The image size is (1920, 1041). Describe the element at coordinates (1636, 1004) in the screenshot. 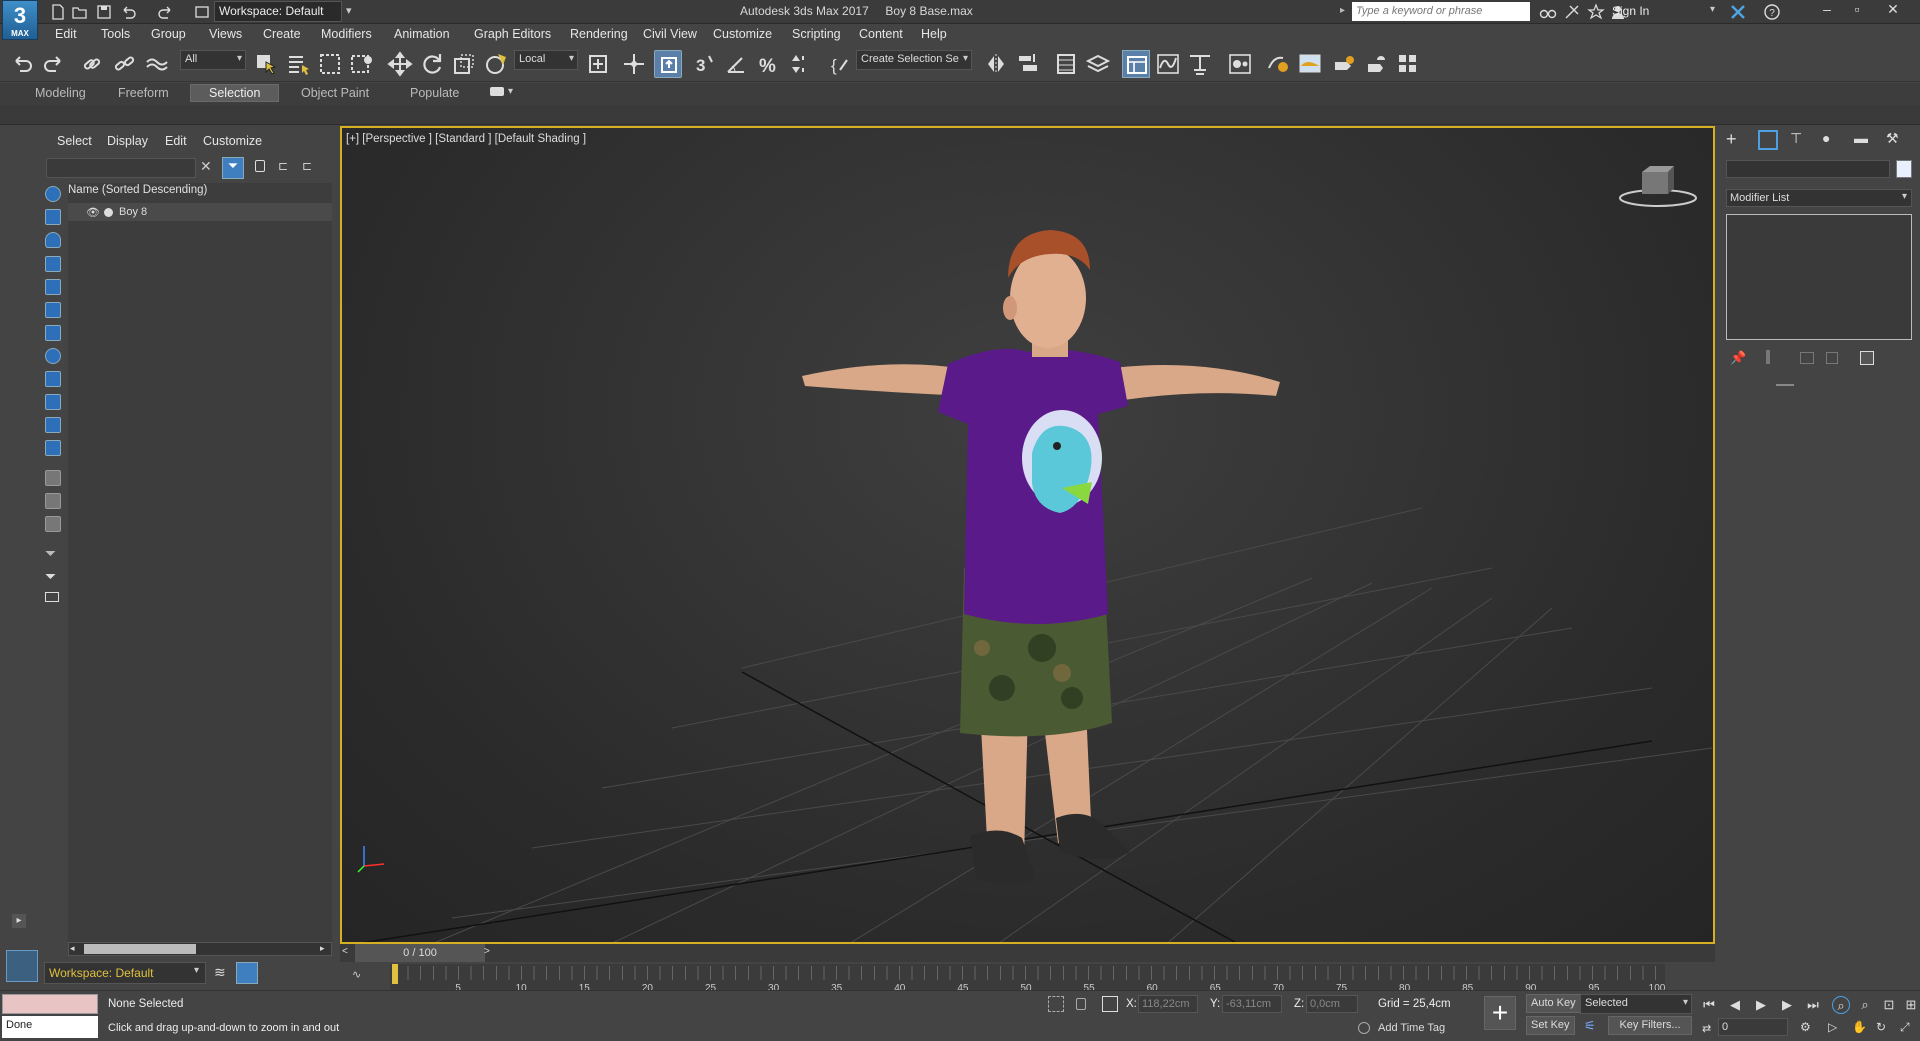

I see `key-mode-dropdown: Selected` at that location.